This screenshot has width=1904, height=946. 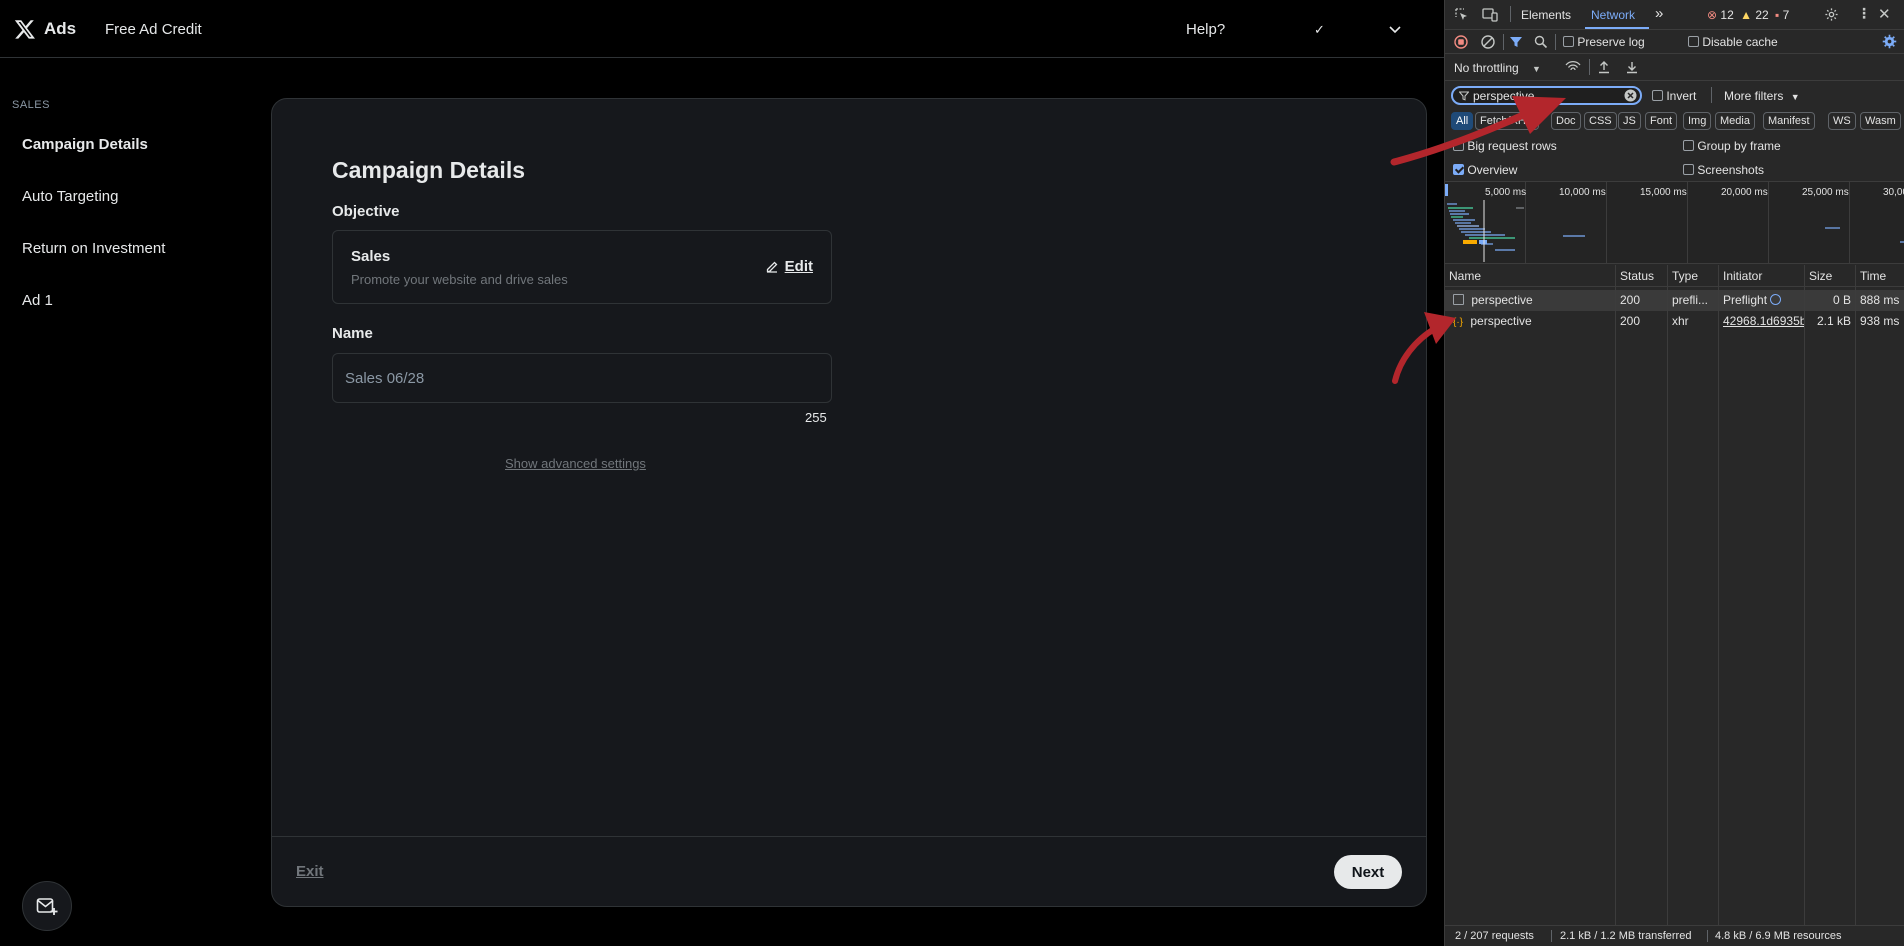 I want to click on disable-cache-checkbox: Disable cache, so click(x=1733, y=42).